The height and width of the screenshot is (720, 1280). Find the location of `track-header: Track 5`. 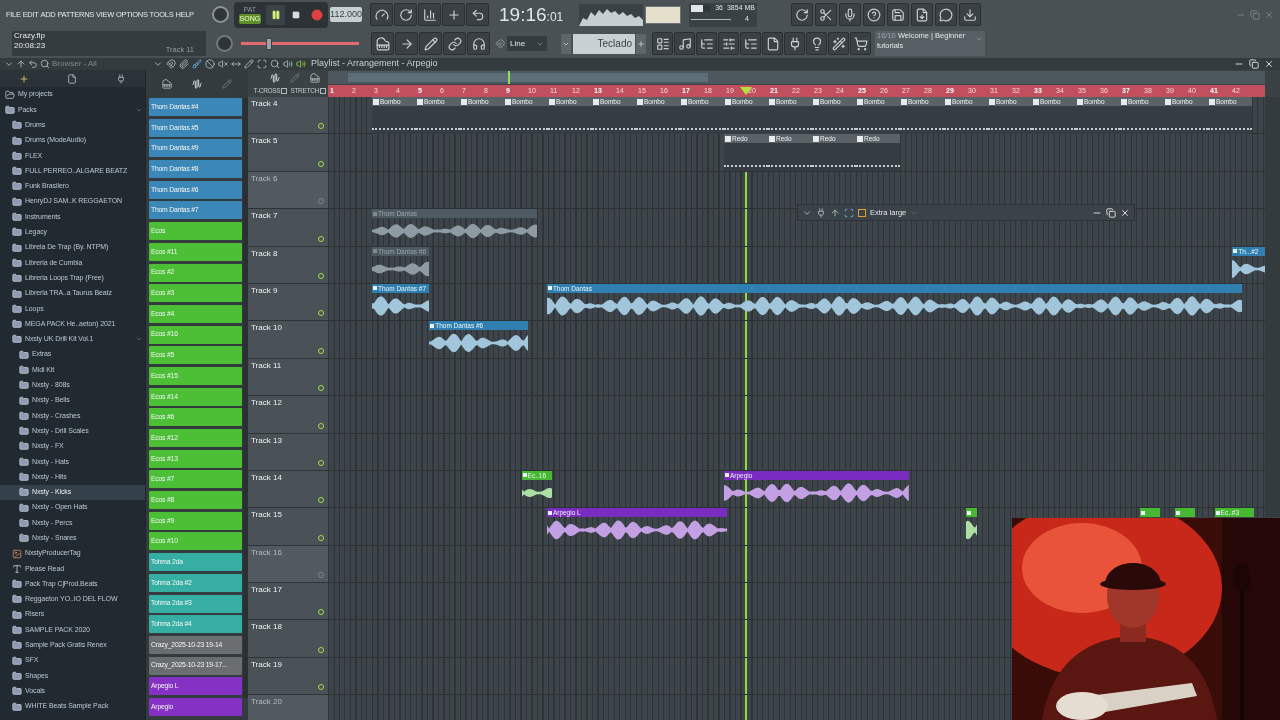

track-header: Track 5 is located at coordinates (288, 153).